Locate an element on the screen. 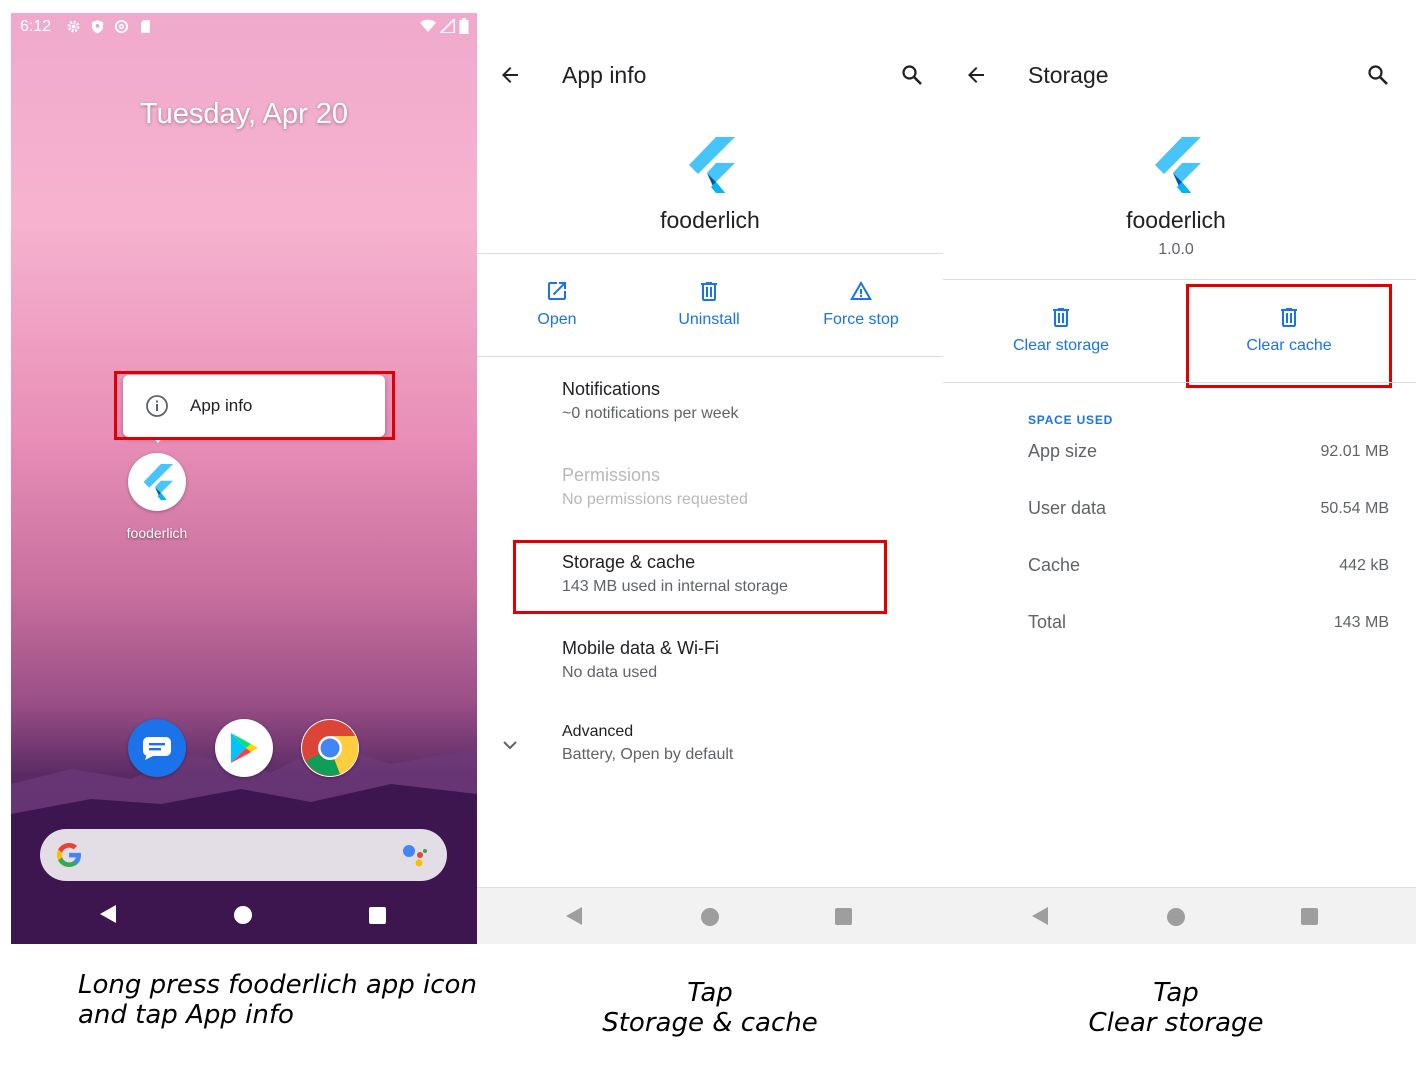 Image resolution: width=1416 pixels, height=1068 pixels. chrome-icon is located at coordinates (330, 748).